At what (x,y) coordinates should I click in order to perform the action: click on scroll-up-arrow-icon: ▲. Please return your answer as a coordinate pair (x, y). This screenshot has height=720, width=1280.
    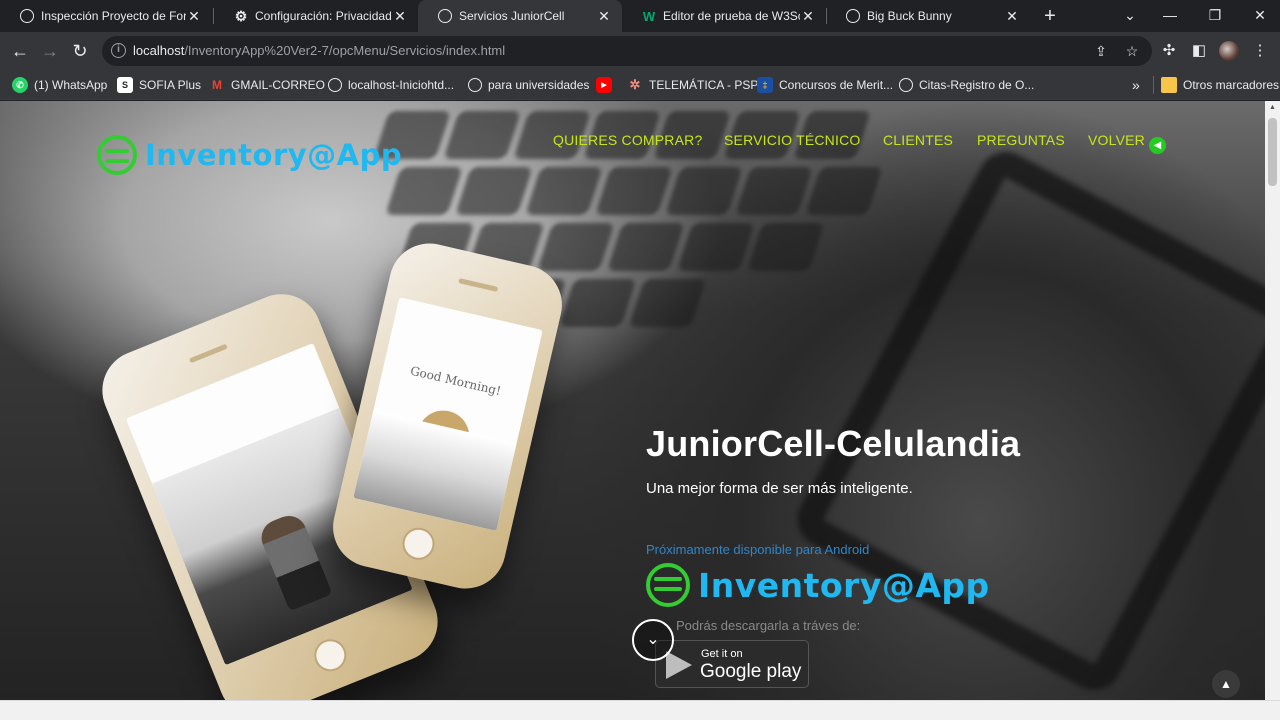
    Looking at the image, I should click on (1272, 107).